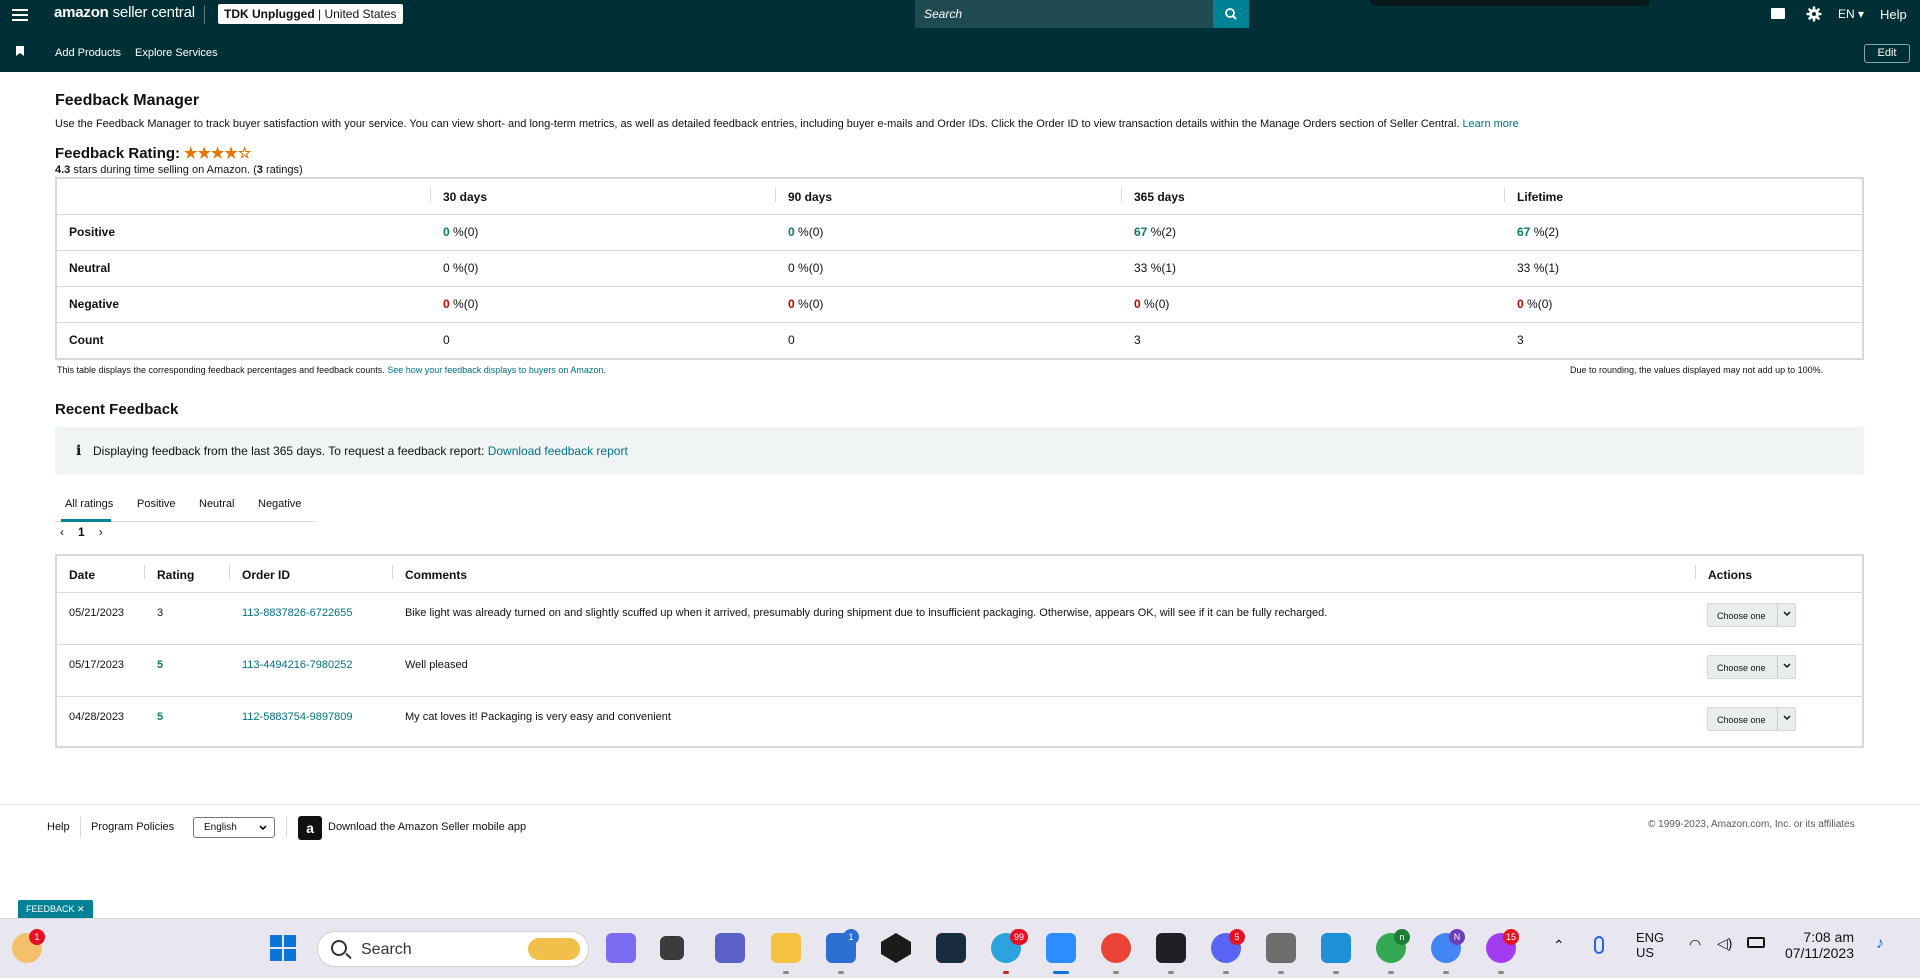 The image size is (1920, 978). What do you see at coordinates (1814, 15) in the screenshot?
I see `gear-icon` at bounding box center [1814, 15].